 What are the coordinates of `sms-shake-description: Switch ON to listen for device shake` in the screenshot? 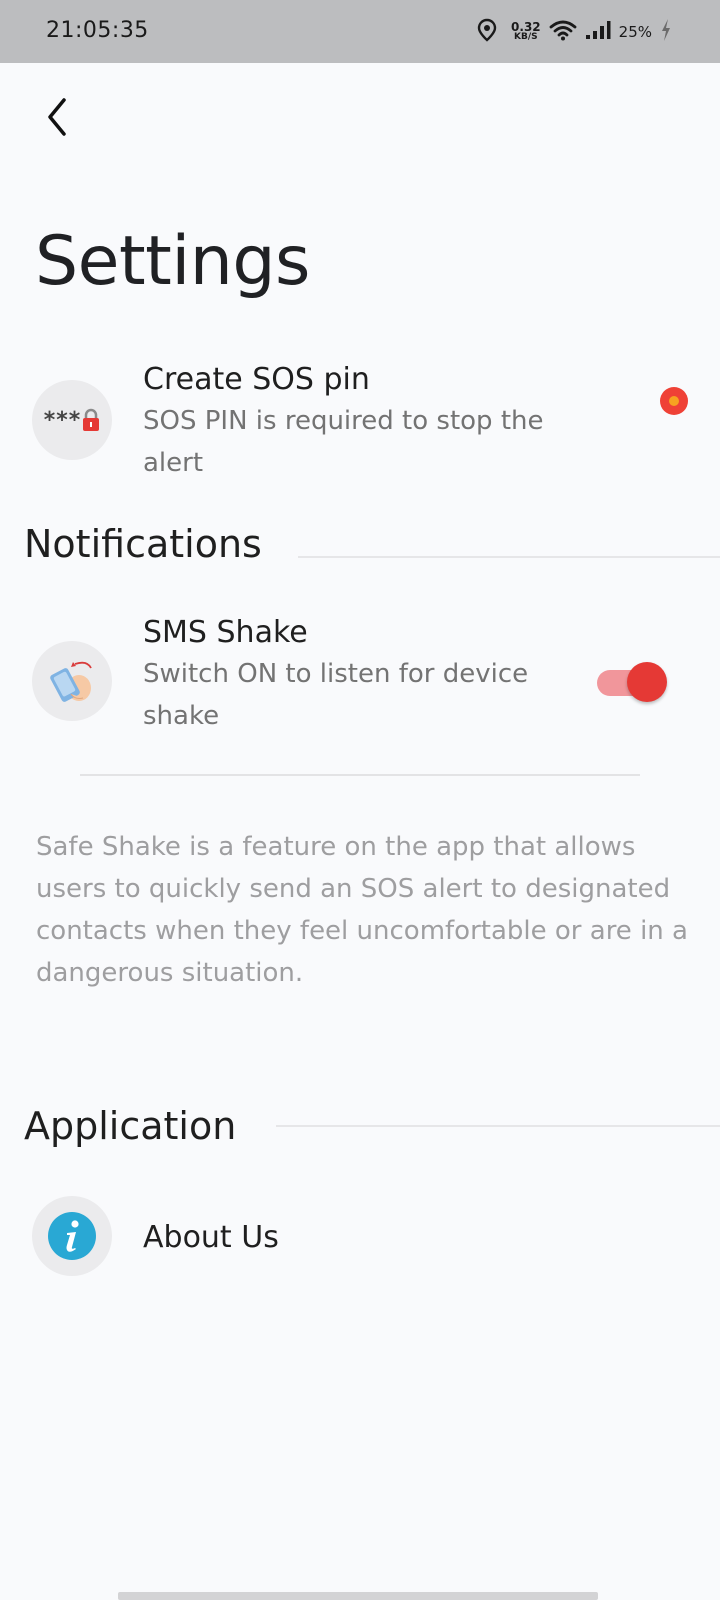 It's located at (336, 695).